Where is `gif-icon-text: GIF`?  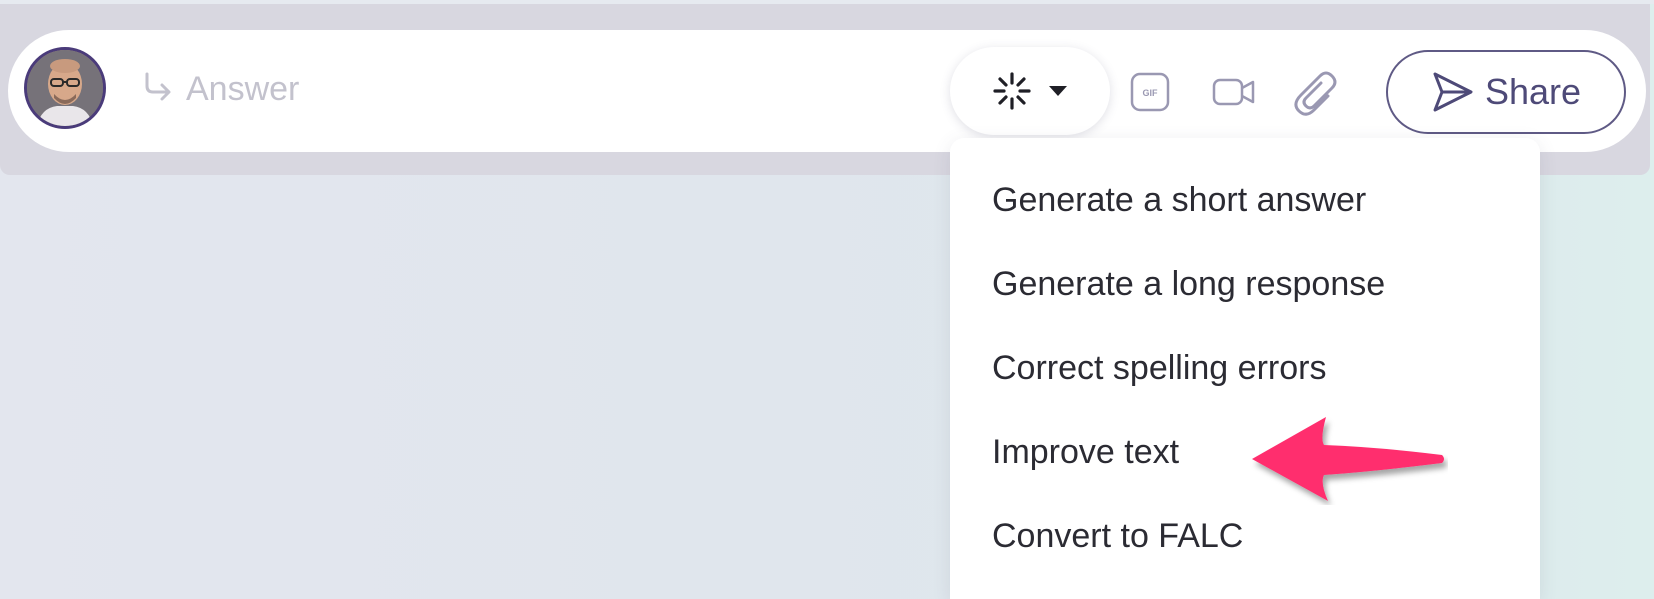
gif-icon-text: GIF is located at coordinates (1151, 93).